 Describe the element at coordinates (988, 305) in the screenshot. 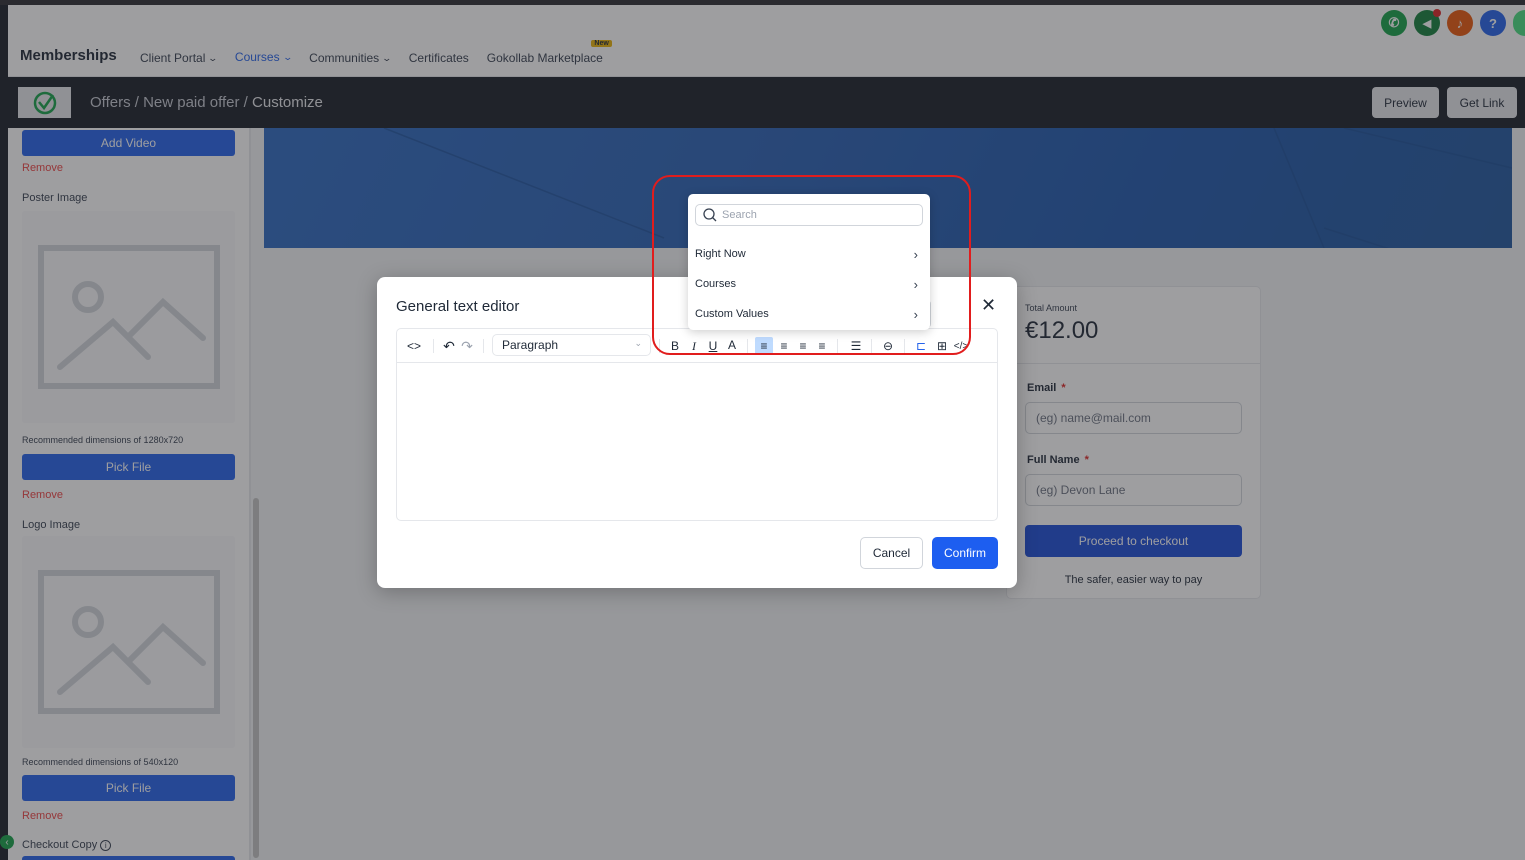

I see `close-icon: ✕` at that location.